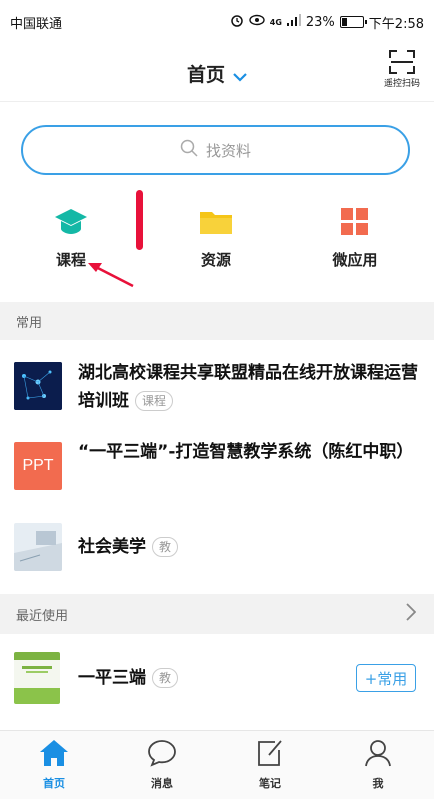 This screenshot has height=799, width=434. Describe the element at coordinates (355, 260) in the screenshot. I see `entry-micro-app-label: 微应用` at that location.